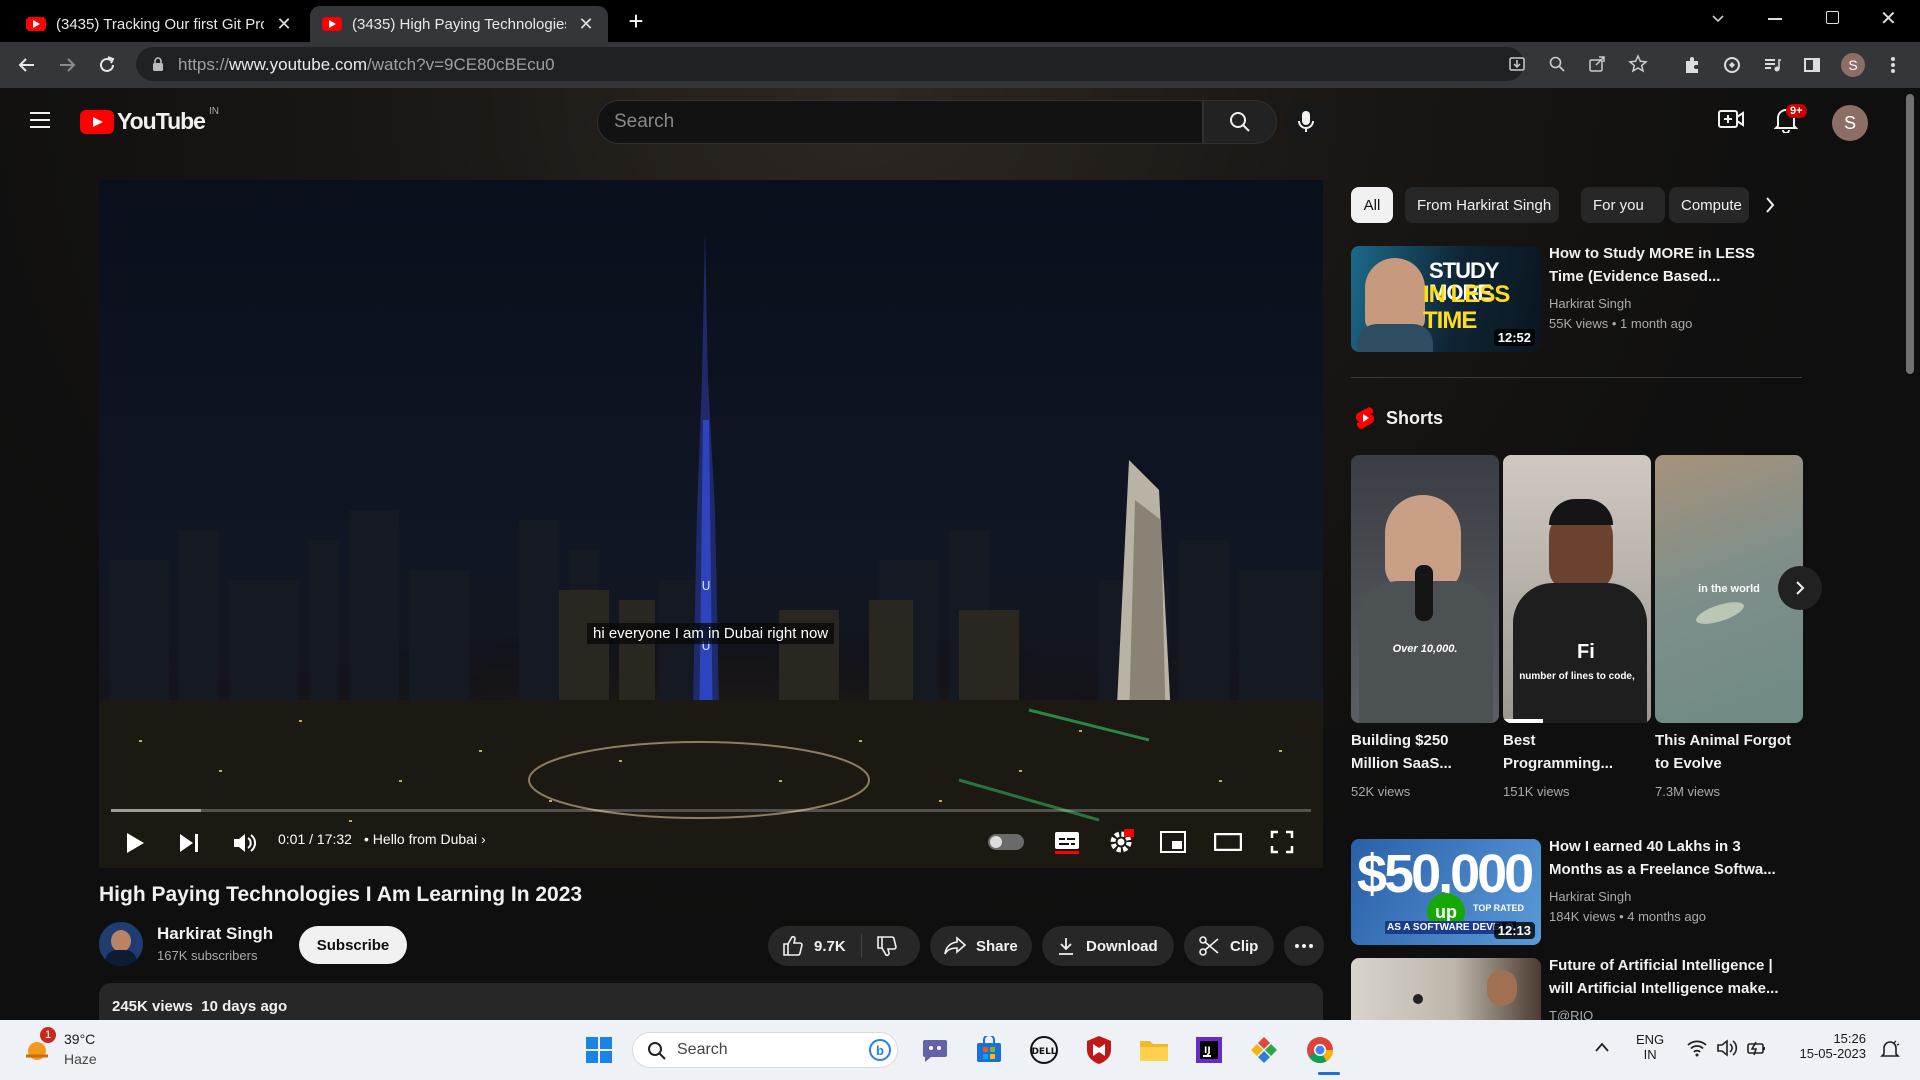 This screenshot has height=1080, width=1920. Describe the element at coordinates (1888, 18) in the screenshot. I see `close-window-icon: ✕` at that location.